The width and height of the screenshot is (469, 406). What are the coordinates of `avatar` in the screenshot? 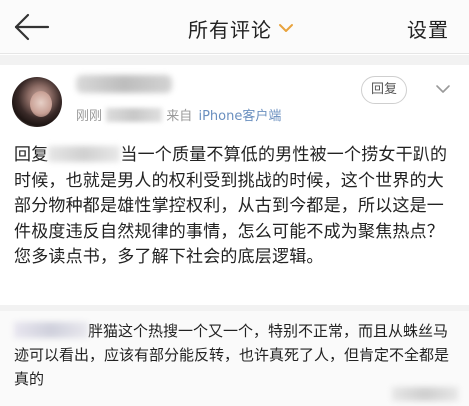 It's located at (37, 102).